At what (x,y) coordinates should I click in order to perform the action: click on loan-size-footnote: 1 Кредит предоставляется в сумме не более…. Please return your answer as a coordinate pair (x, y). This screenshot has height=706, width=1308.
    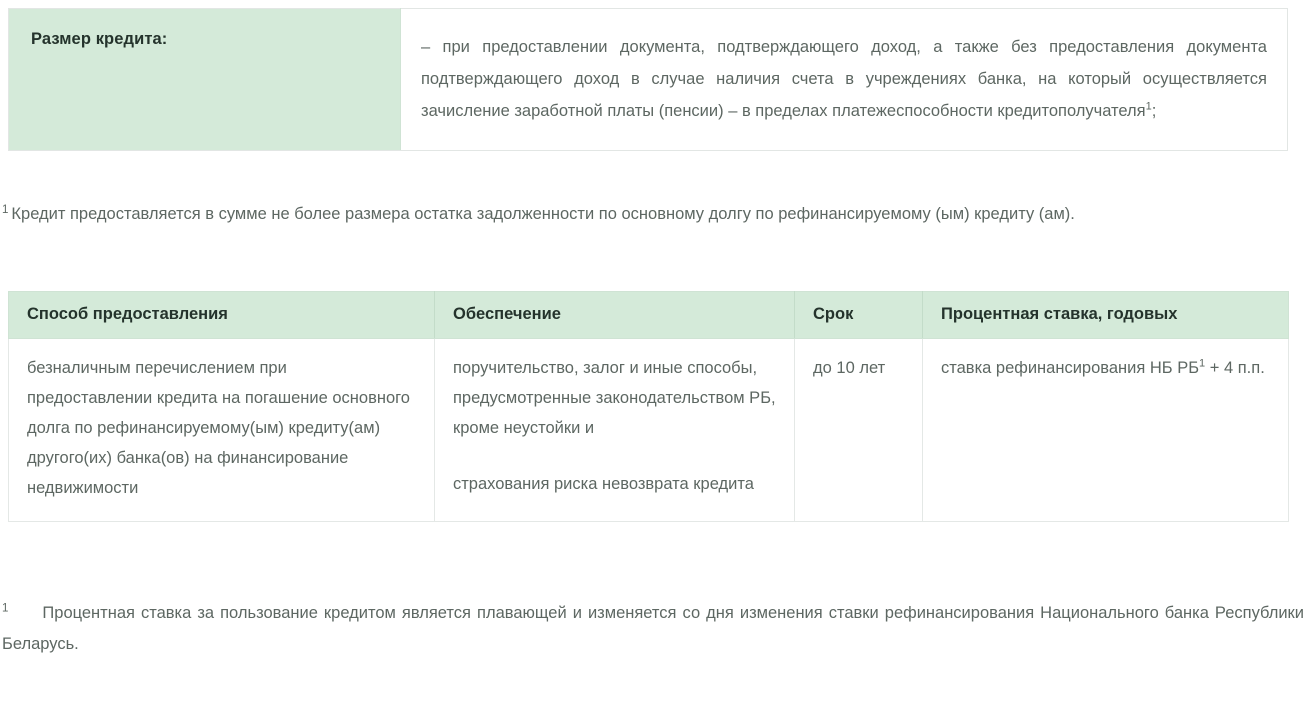
    Looking at the image, I should click on (653, 214).